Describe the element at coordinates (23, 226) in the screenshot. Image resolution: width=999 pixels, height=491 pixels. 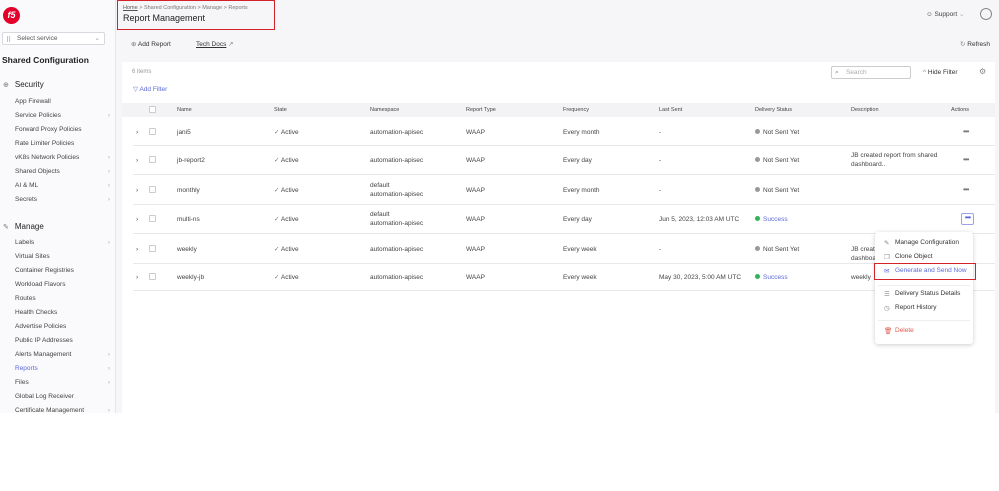
I see `section-manage: ✎ Manage` at that location.